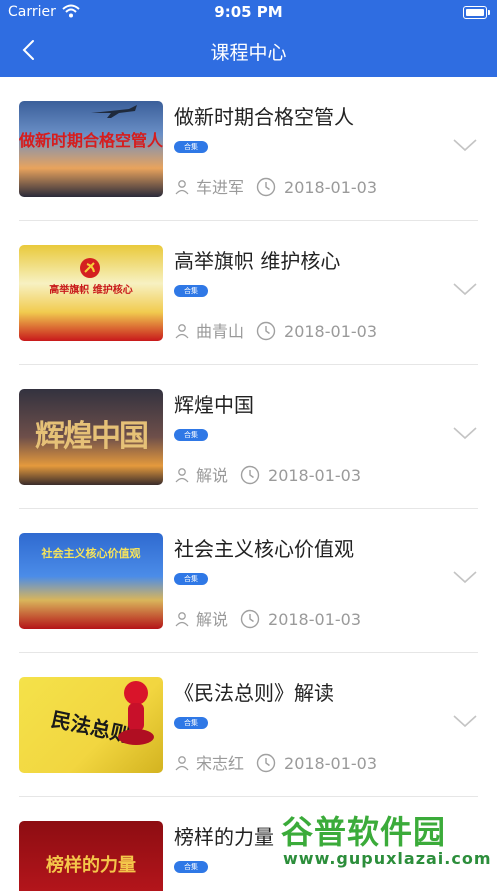 The image size is (497, 891). I want to click on battery-icon, so click(476, 12).